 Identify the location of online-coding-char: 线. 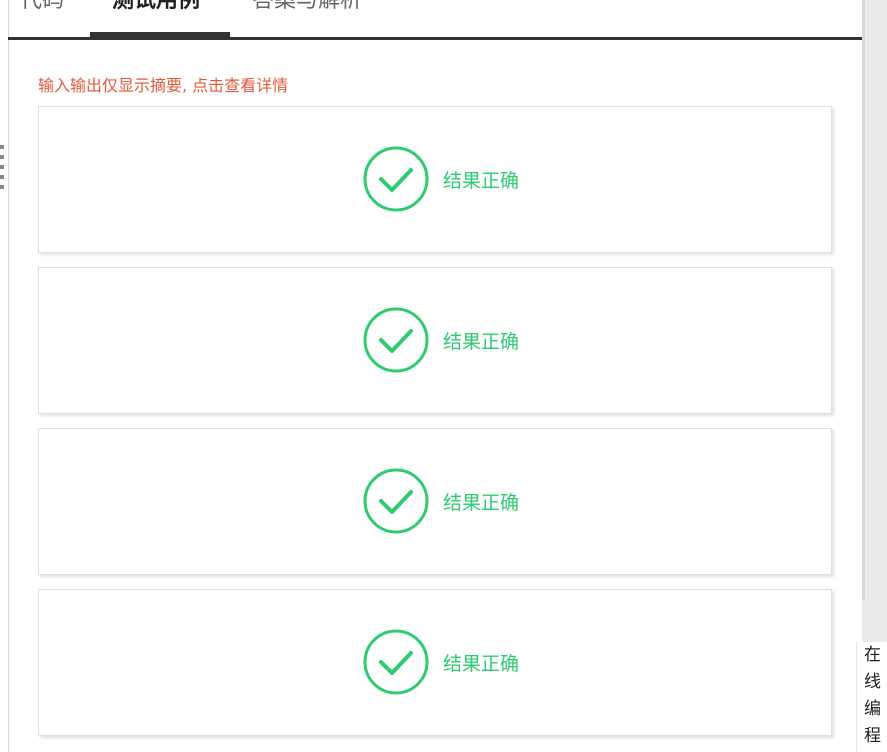
(872, 682).